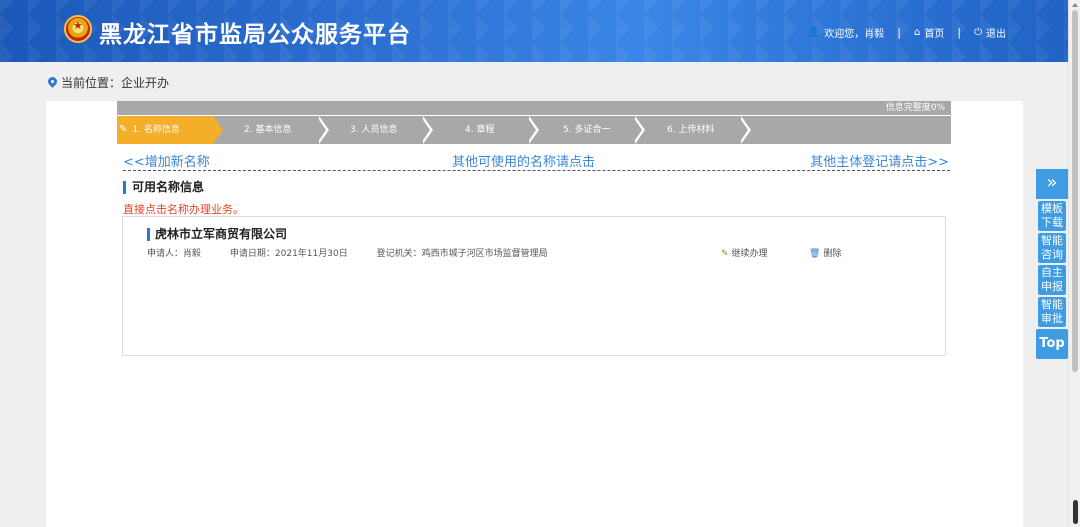  Describe the element at coordinates (183, 209) in the screenshot. I see `hint-text: 直接点击名称办理业务。` at that location.